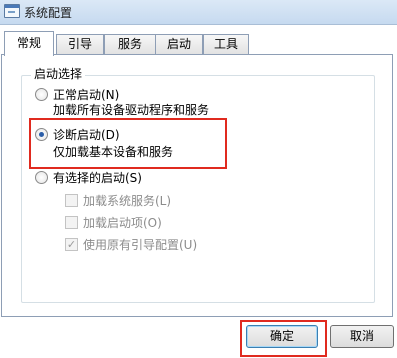  Describe the element at coordinates (198, 12) in the screenshot. I see `title-bar: 系统配置` at that location.